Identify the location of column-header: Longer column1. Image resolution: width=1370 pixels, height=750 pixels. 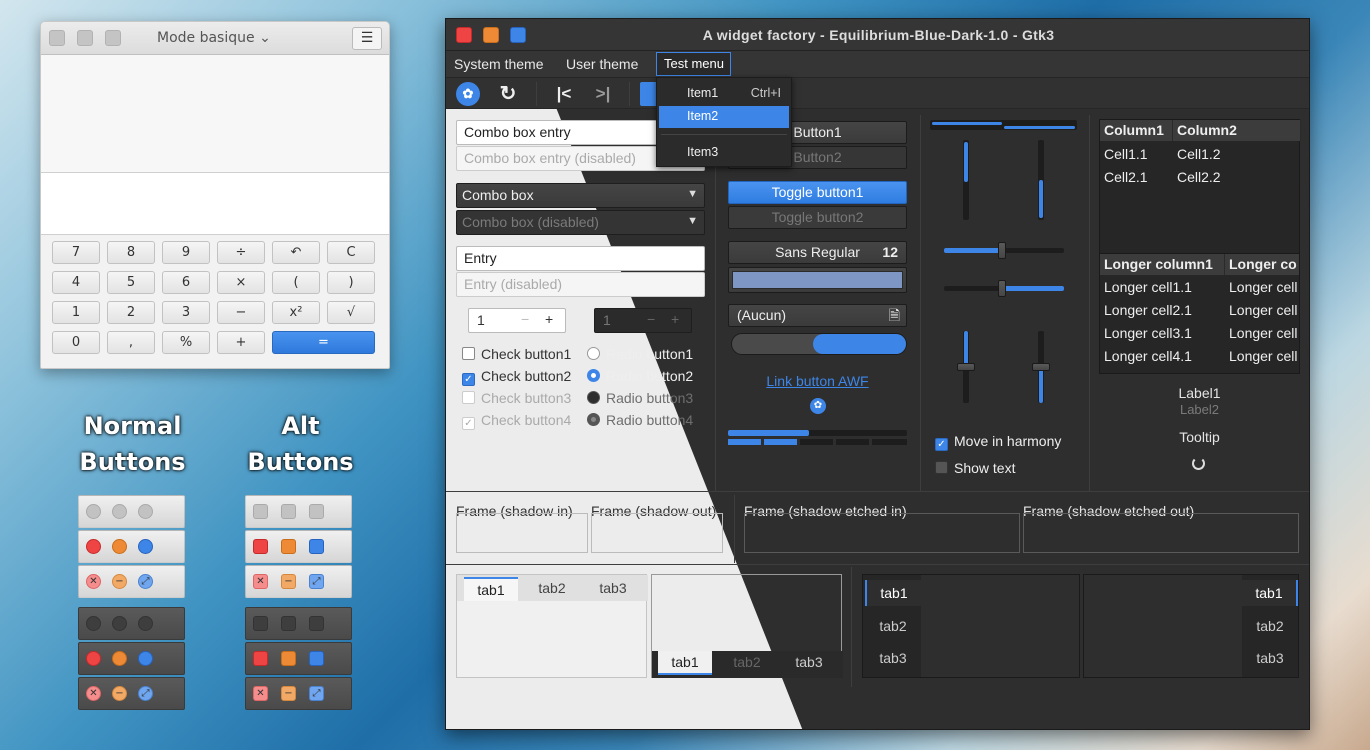
(1162, 264).